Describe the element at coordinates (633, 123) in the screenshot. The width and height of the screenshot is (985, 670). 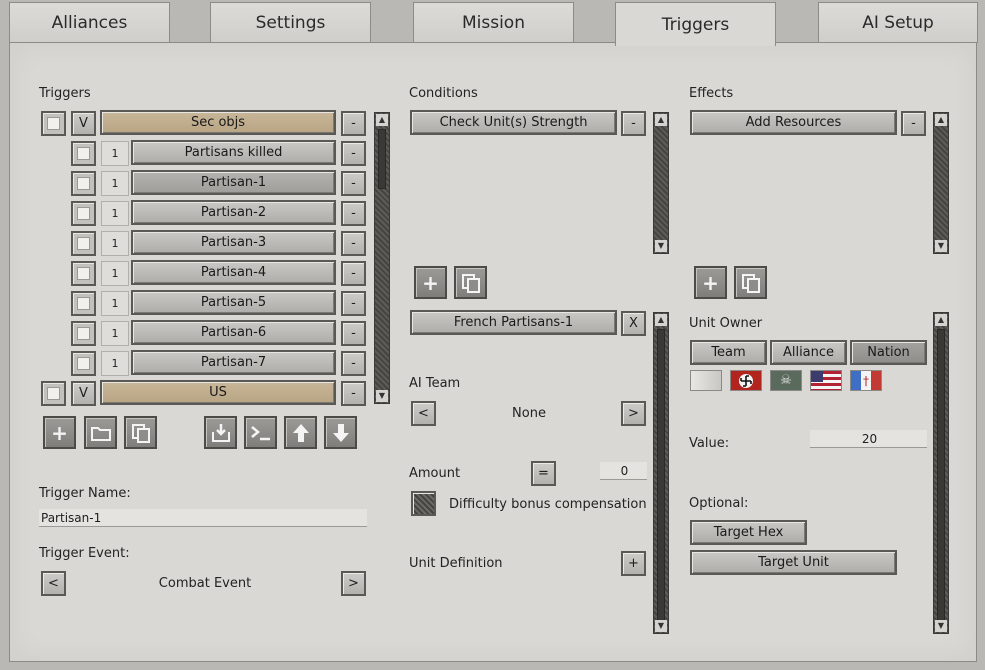
I see `remove-condition-button: -` at that location.